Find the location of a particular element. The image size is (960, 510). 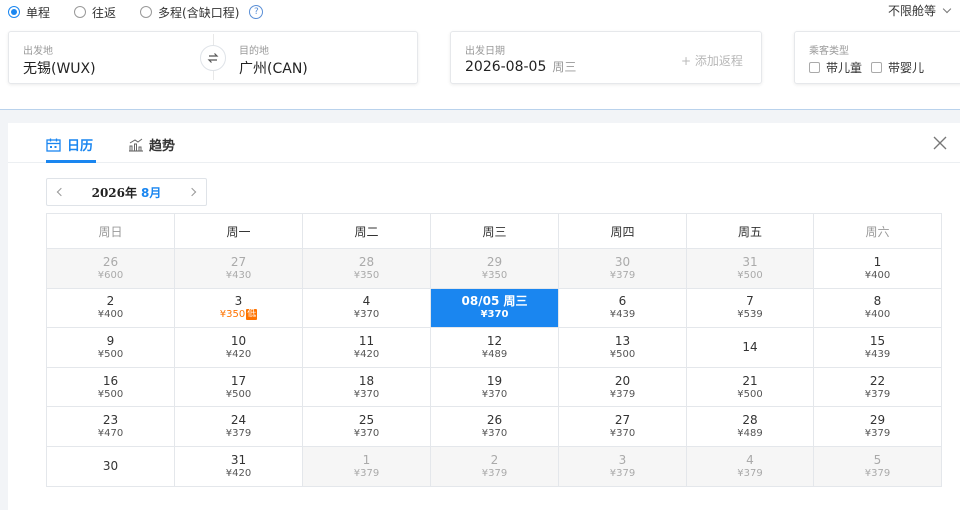

day-price: ¥489 is located at coordinates (750, 434).